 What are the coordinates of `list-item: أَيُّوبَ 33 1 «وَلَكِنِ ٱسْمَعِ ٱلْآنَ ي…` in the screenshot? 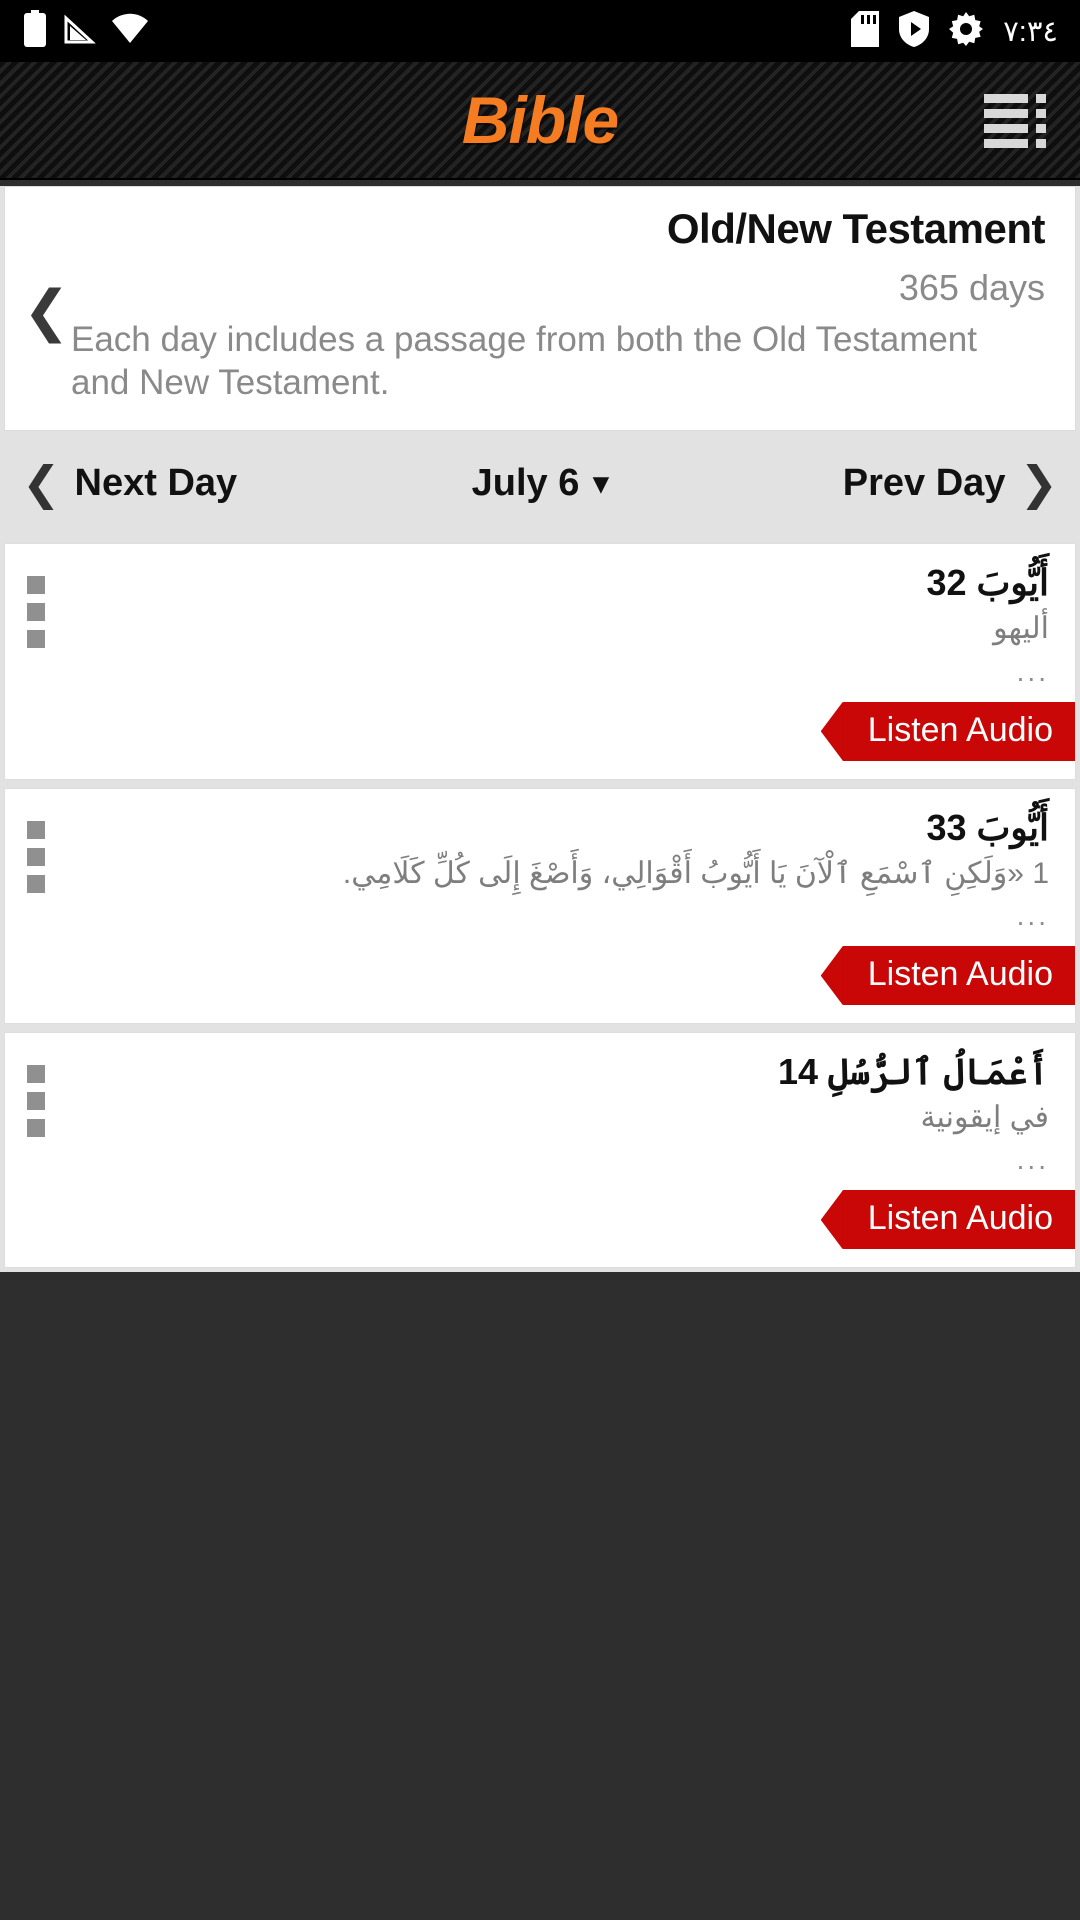 It's located at (540, 905).